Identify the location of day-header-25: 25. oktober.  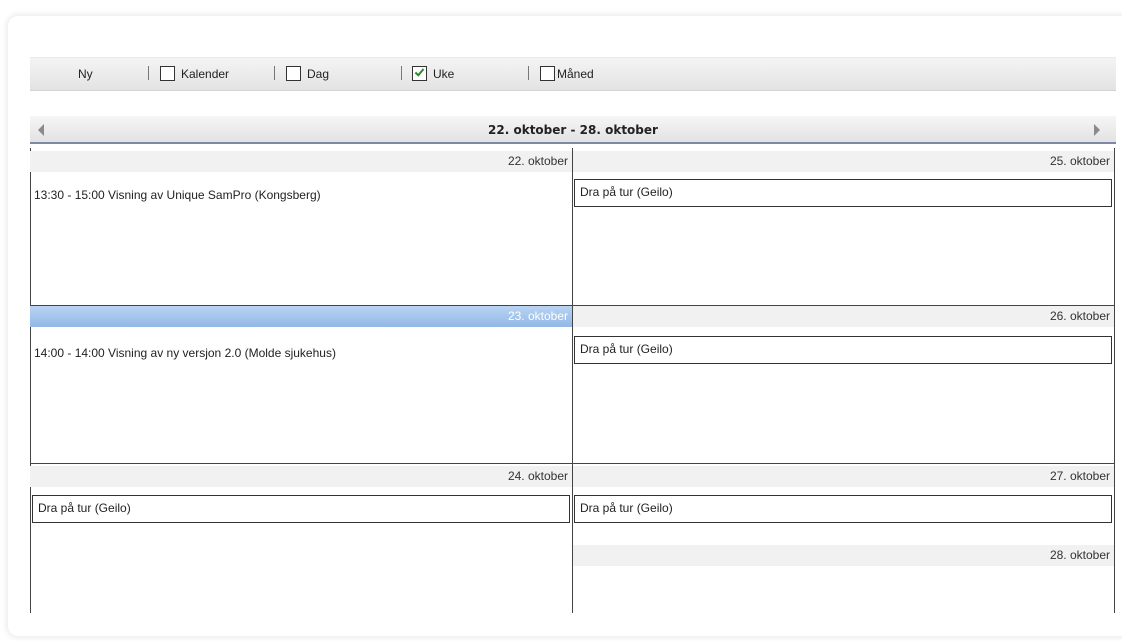
(843, 161).